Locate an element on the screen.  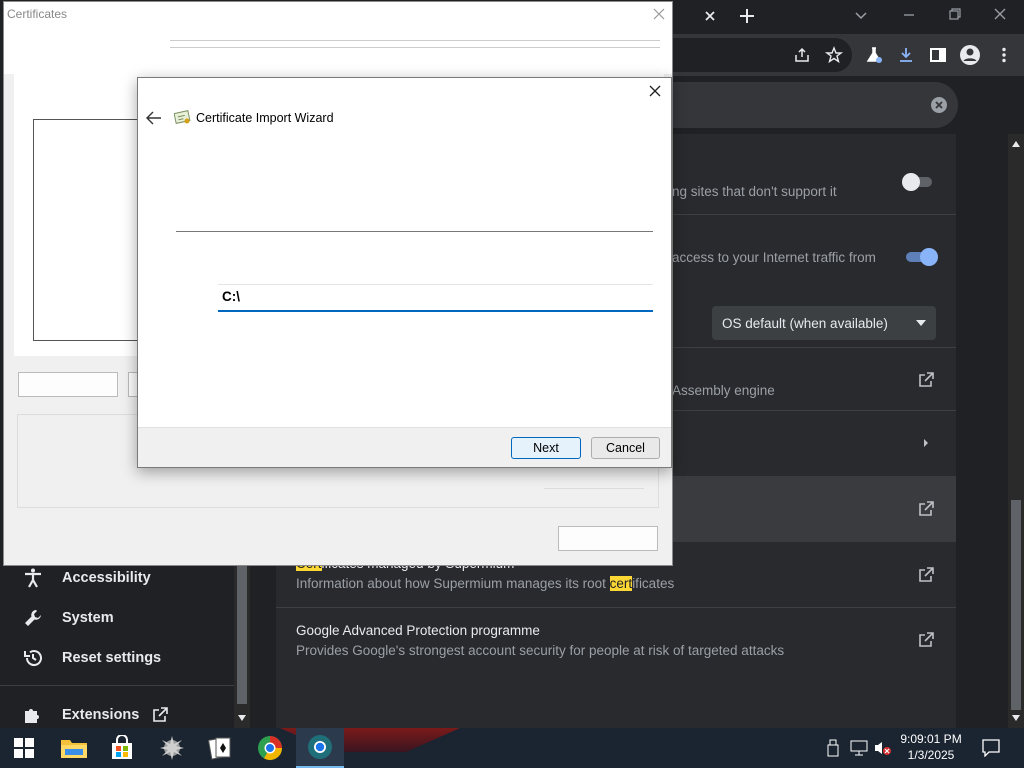
profile-icon is located at coordinates (970, 55).